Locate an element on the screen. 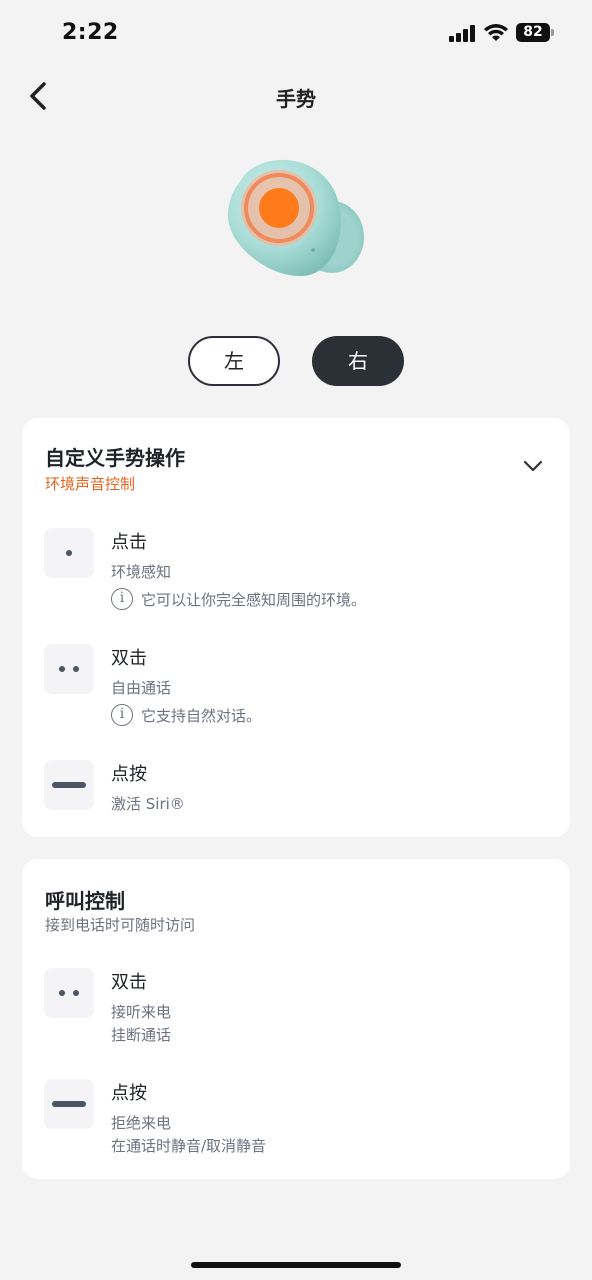 The image size is (592, 1280). gesture-action: 环境感知 is located at coordinates (141, 572).